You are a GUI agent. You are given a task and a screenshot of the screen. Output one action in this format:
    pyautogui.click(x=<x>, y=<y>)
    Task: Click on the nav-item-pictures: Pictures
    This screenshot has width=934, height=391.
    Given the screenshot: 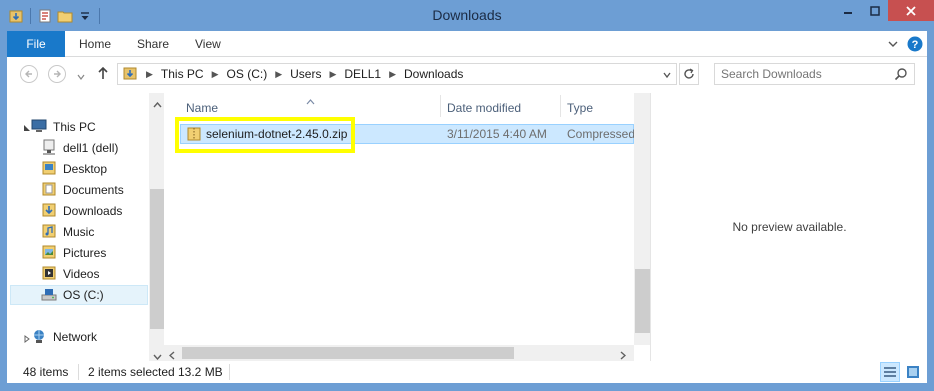 What is the action you would take?
    pyautogui.click(x=73, y=253)
    